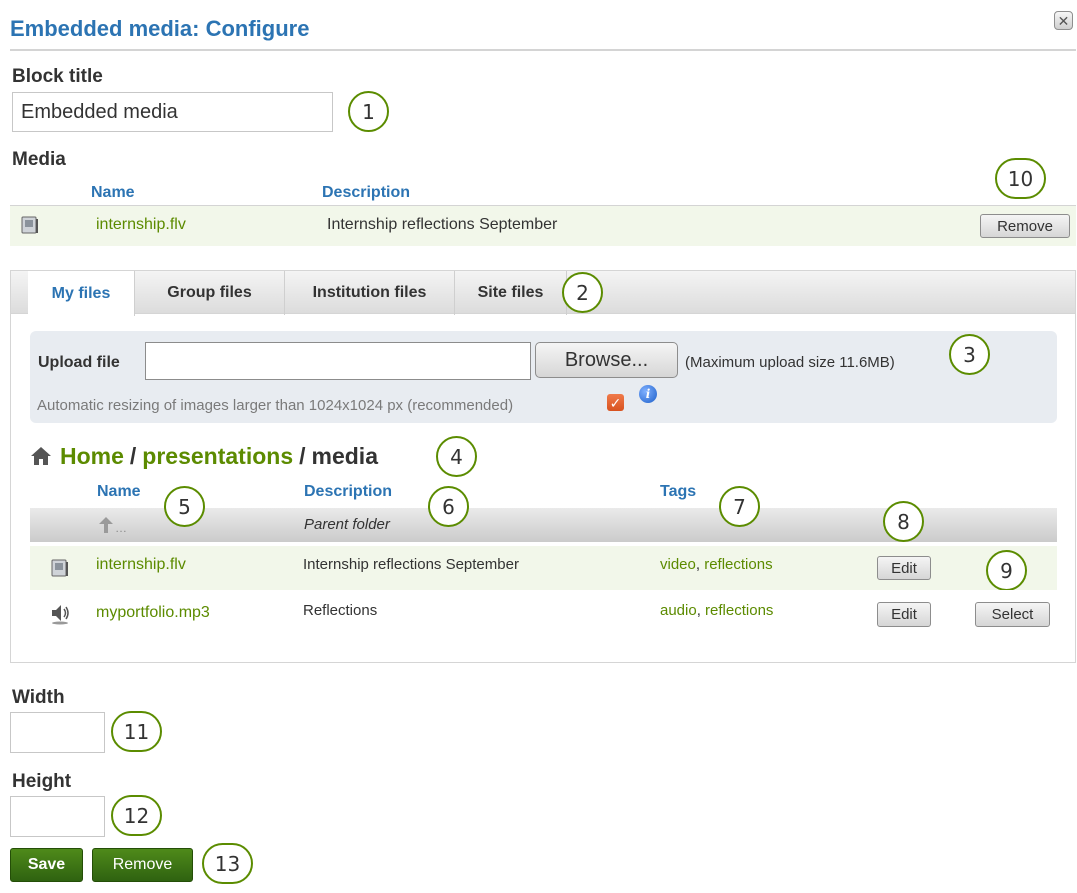 This screenshot has height=893, width=1077. I want to click on breadcrumb: Home / presentations / media, so click(204, 456).